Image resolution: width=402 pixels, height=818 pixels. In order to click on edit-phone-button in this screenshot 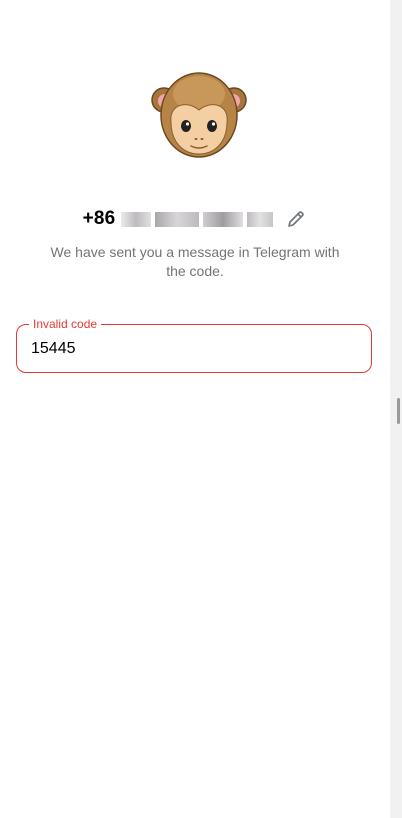, I will do `click(296, 219)`.